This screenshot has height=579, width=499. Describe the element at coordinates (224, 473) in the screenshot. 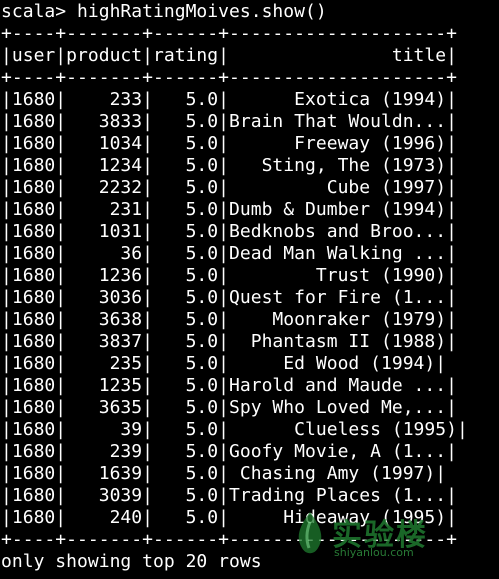

I see `table-row: |1680| 1639| 5.0| Chasing Amy (1997)|` at that location.